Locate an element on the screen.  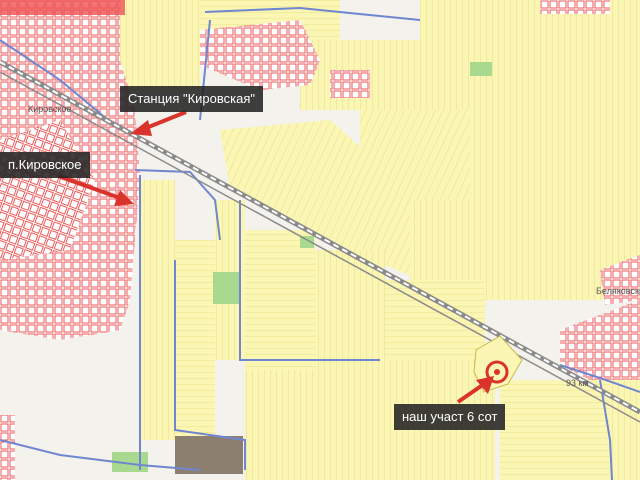
map-label-right-settlement: Беляковский is located at coordinates (618, 291).